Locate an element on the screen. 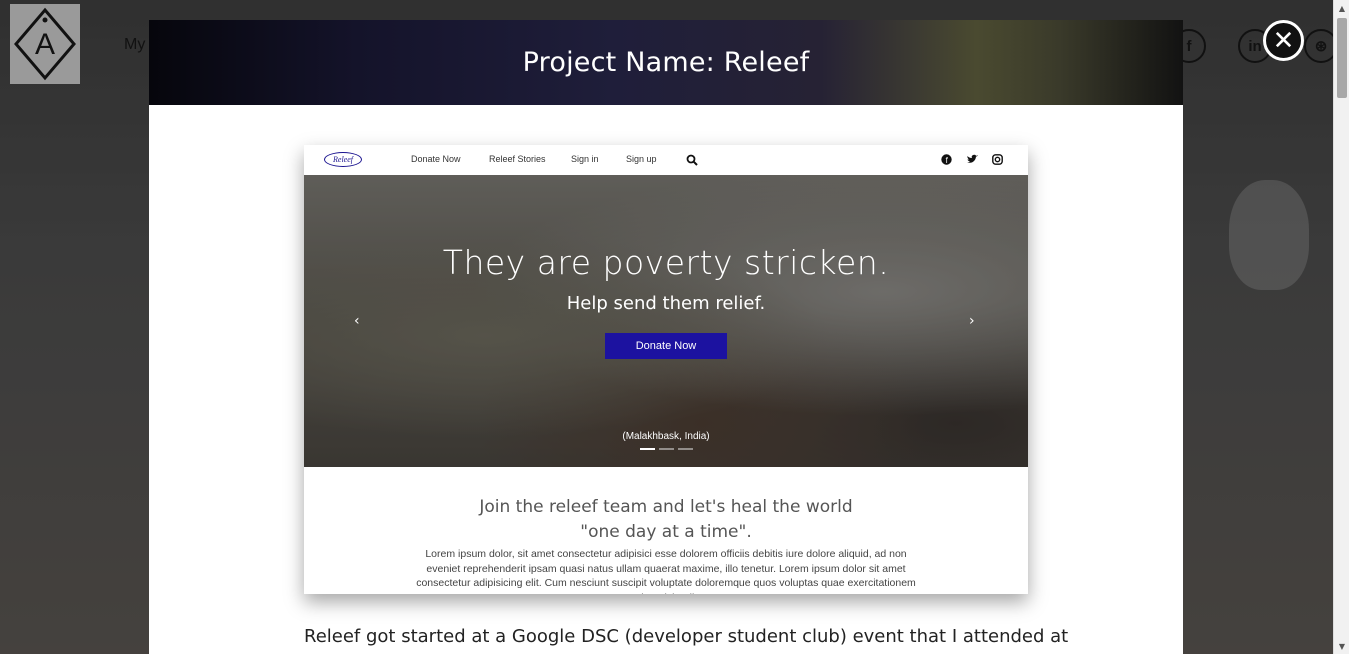 The image size is (1349, 654). screenshot-nav-stories: Releef Stories is located at coordinates (517, 159).